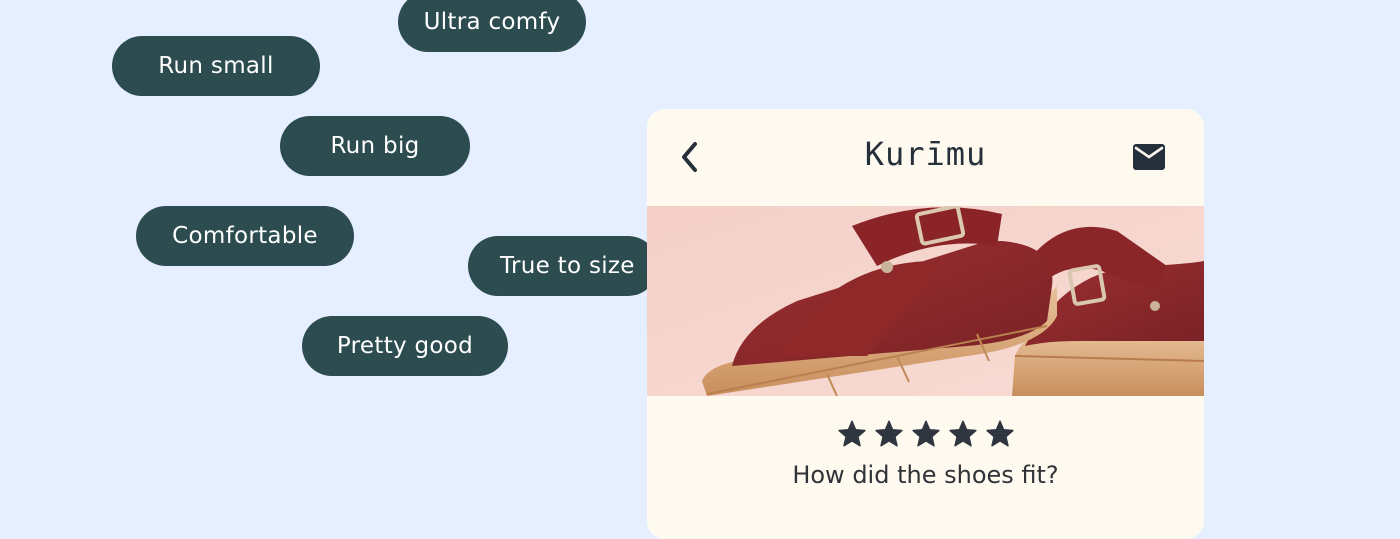 The image size is (1400, 539). Describe the element at coordinates (492, 26) in the screenshot. I see `chip-ultra-comfy: Ultra comfy` at that location.